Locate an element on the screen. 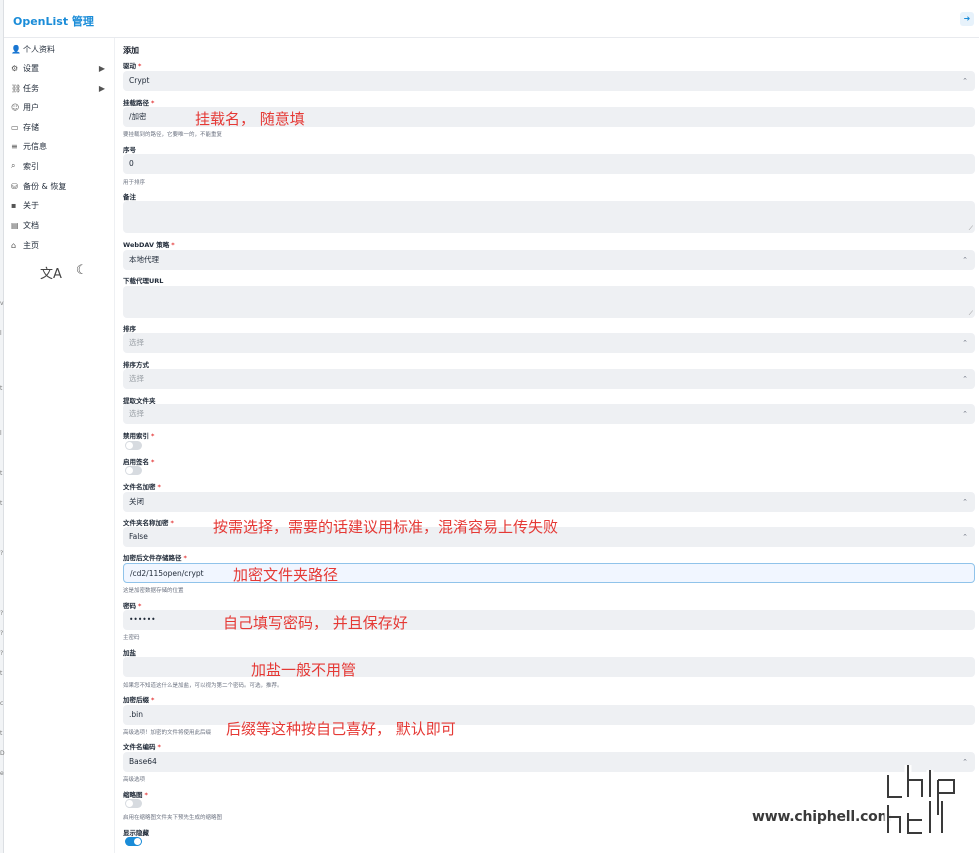  sidebar-item-label: 备份 & 恢复 is located at coordinates (45, 186).